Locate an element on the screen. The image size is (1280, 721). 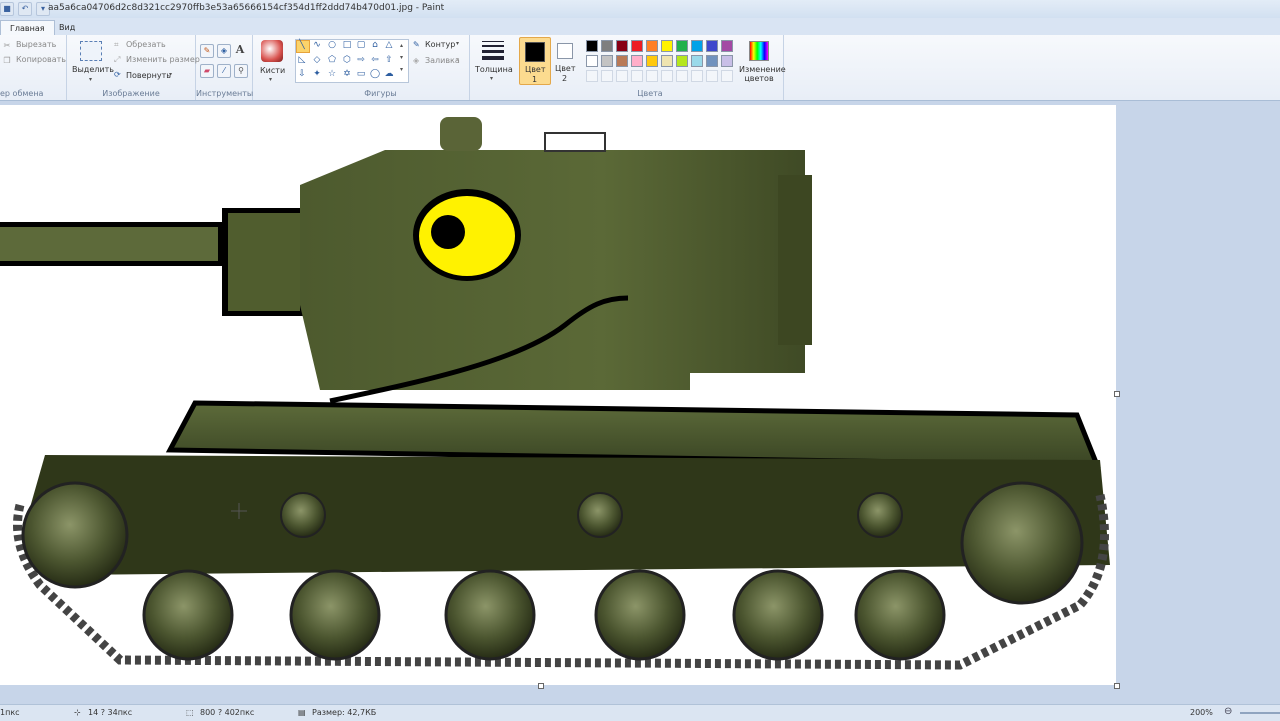
select-dropdown-icon: ▾ is located at coordinates (90, 79).